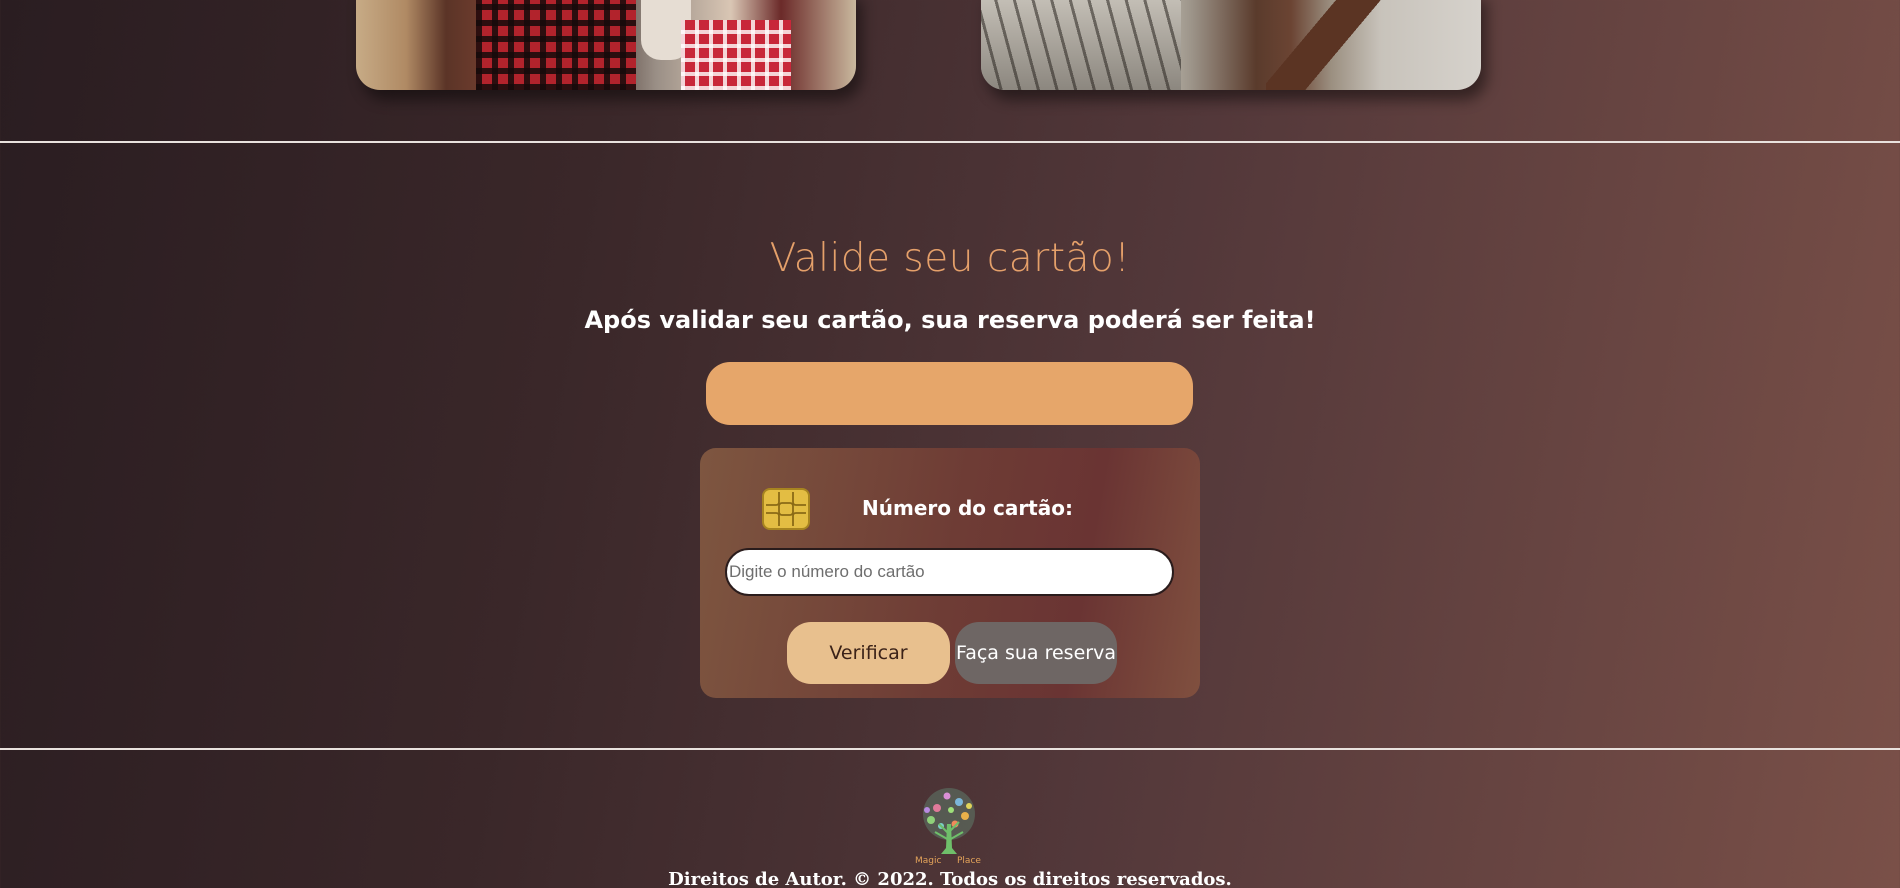  I want to click on card-chip-icon, so click(786, 509).